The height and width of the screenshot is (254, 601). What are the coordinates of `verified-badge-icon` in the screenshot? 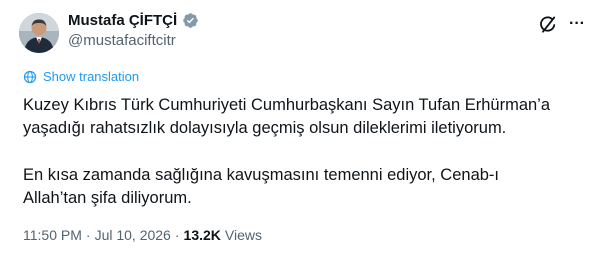 It's located at (190, 20).